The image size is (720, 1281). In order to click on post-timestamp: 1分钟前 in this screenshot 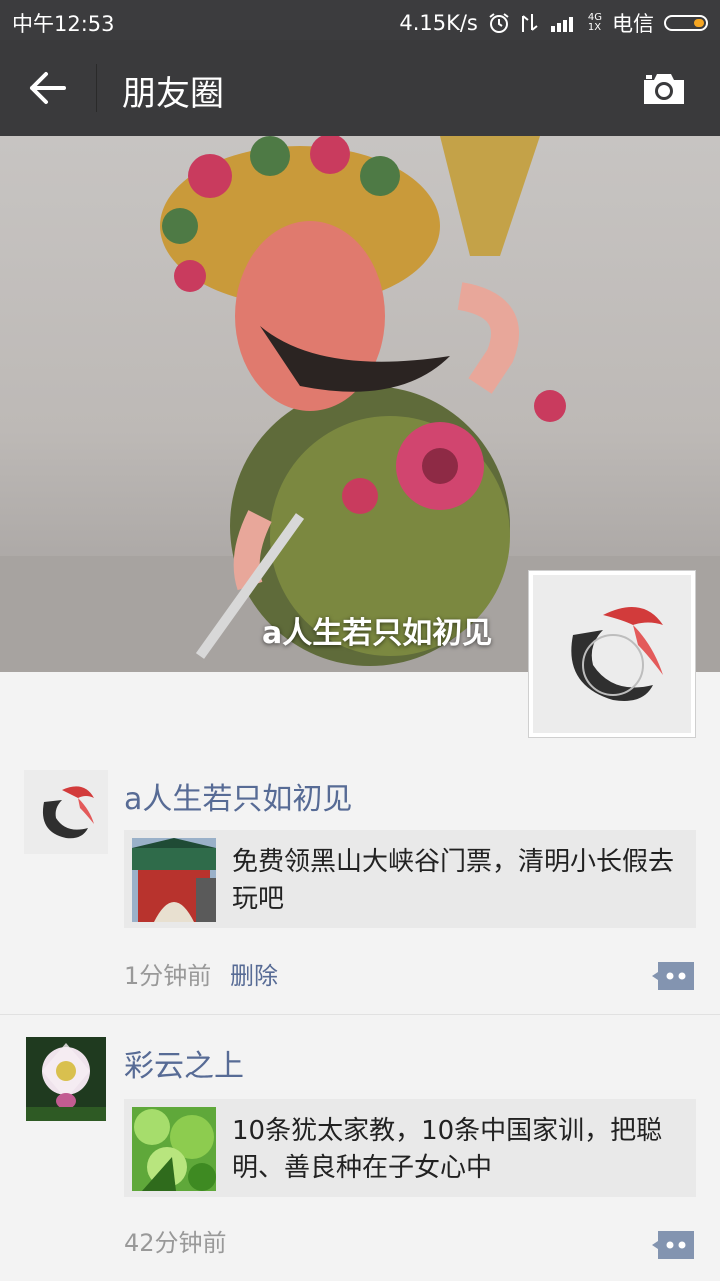, I will do `click(168, 976)`.